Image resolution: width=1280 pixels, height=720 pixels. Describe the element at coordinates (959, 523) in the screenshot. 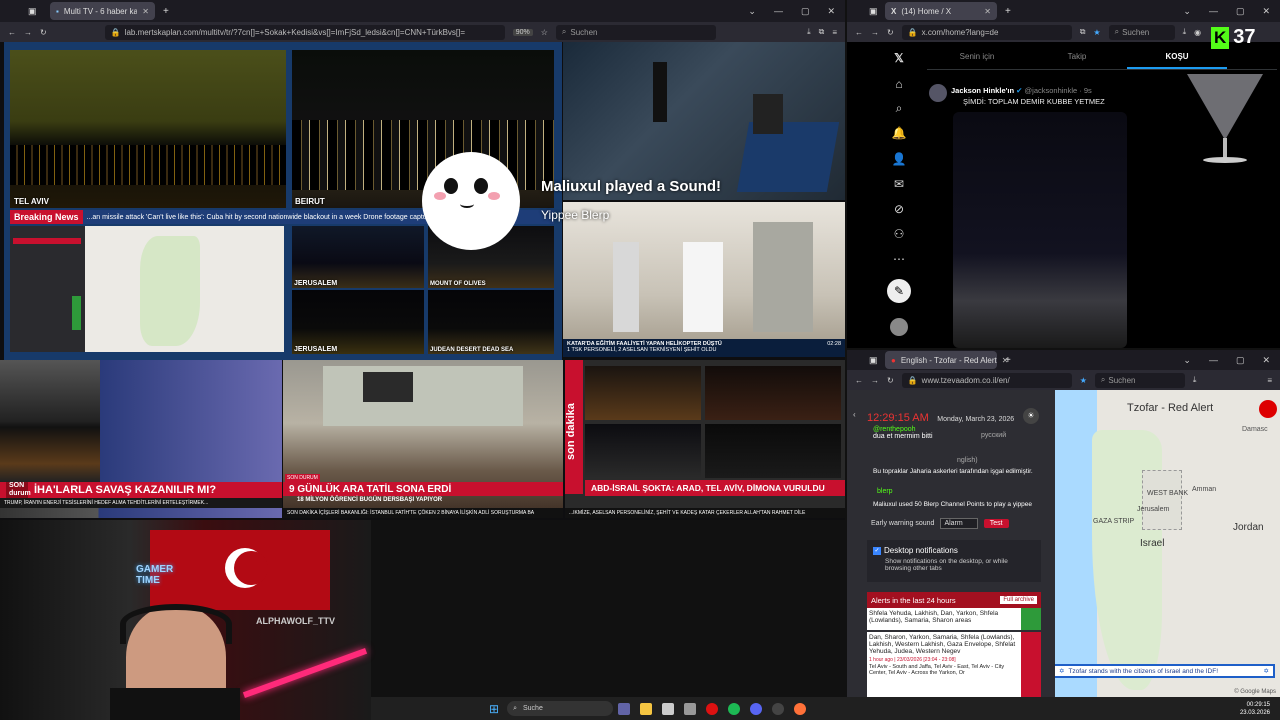

I see `early-warning-select: Alarm` at that location.